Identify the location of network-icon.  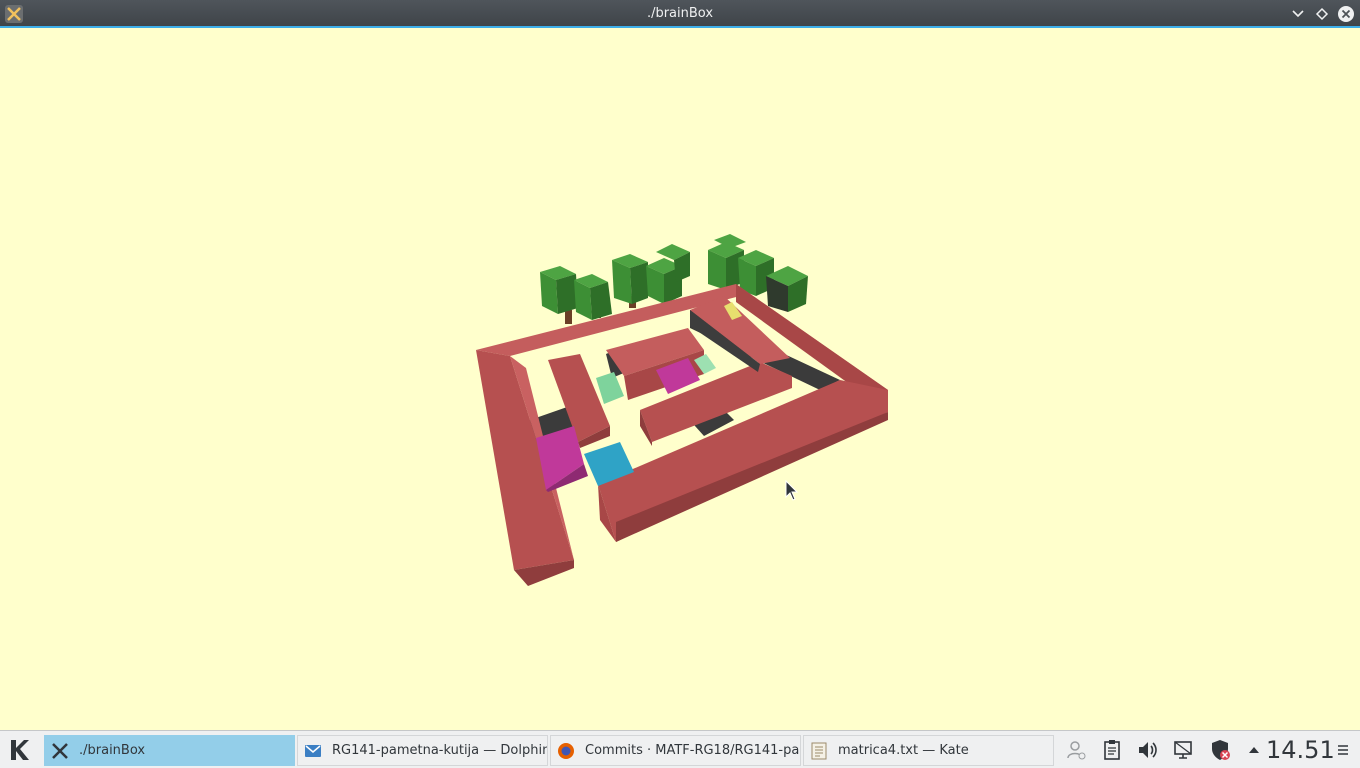
(1184, 750).